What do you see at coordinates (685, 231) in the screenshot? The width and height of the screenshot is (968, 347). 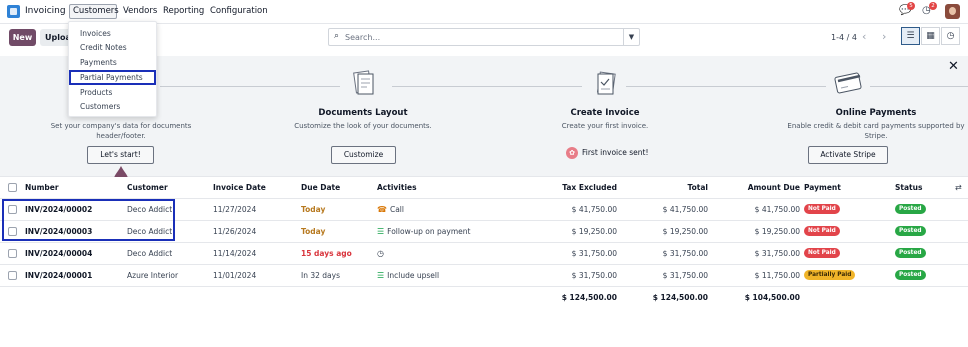 I see `total: $ 19,250.00` at bounding box center [685, 231].